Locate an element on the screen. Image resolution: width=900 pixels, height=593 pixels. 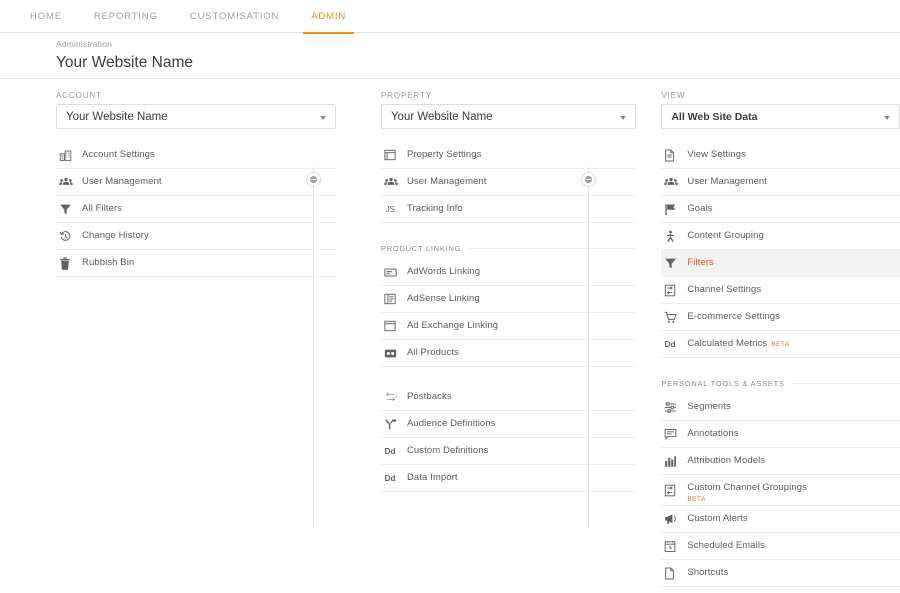
view-item-goals: Goals is located at coordinates (780, 209).